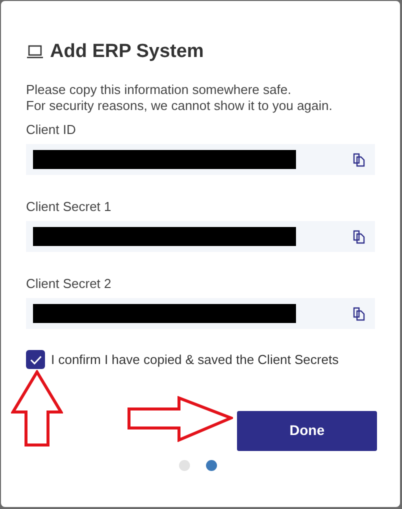 This screenshot has height=509, width=402. I want to click on checkbox, so click(35, 360).